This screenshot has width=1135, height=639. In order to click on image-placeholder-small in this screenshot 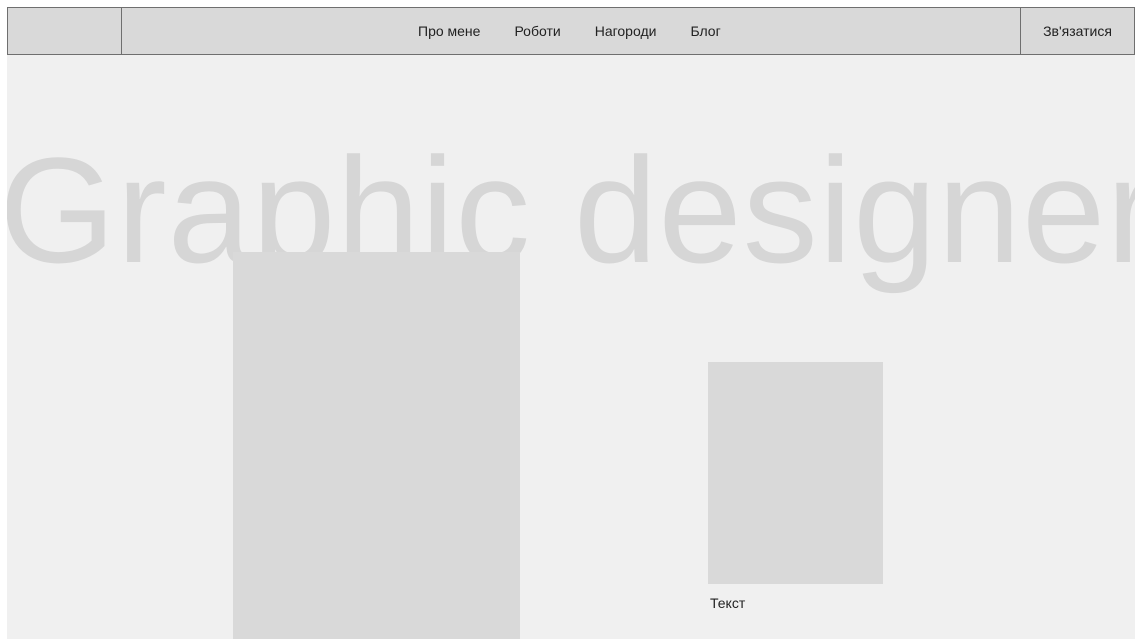, I will do `click(795, 473)`.